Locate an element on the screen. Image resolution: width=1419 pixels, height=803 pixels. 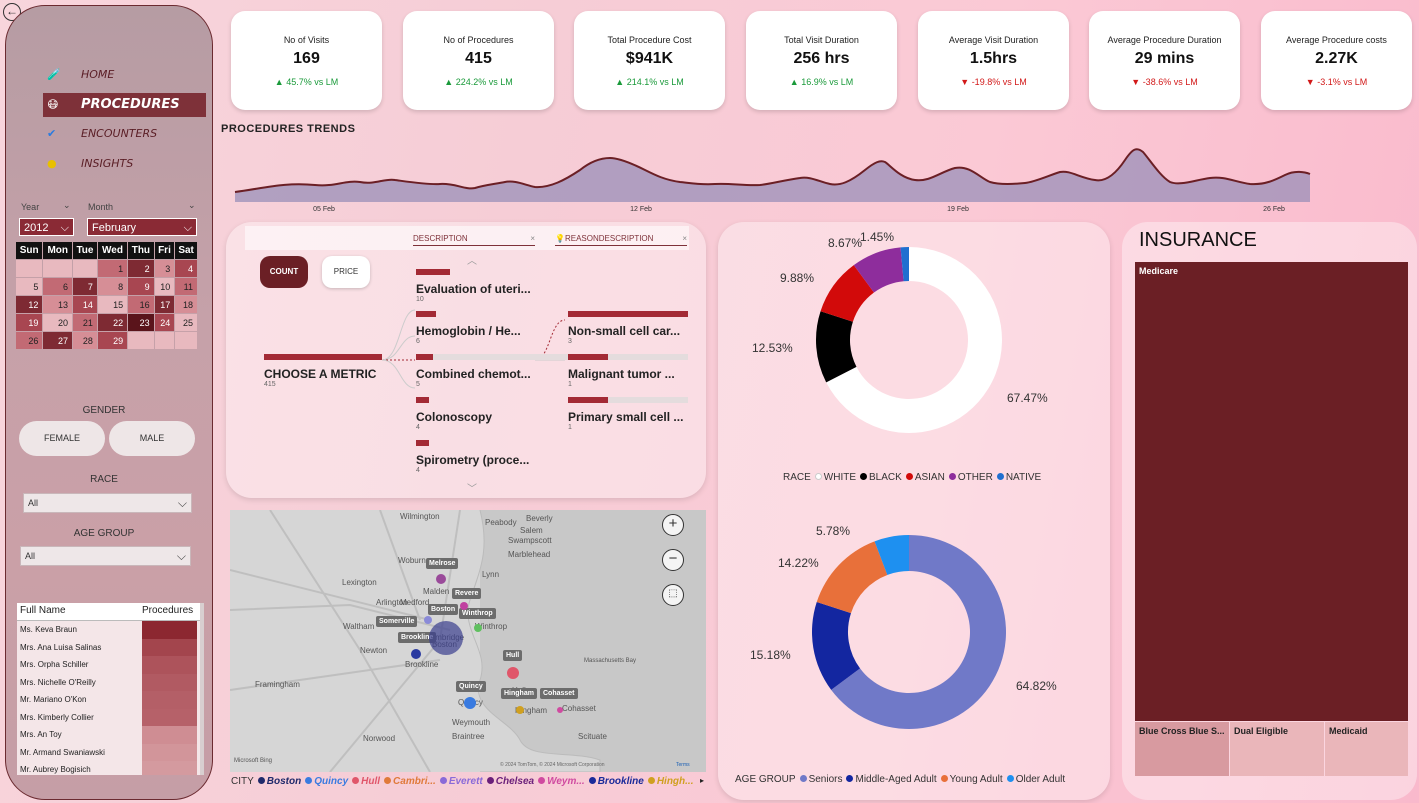
nav-item-procedures: 😷 PROCEDURES is located at coordinates (124, 105).